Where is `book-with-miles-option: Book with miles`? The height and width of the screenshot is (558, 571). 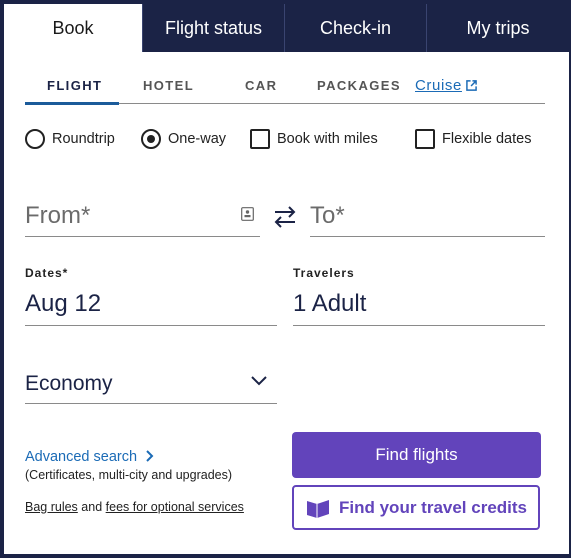 book-with-miles-option: Book with miles is located at coordinates (314, 139).